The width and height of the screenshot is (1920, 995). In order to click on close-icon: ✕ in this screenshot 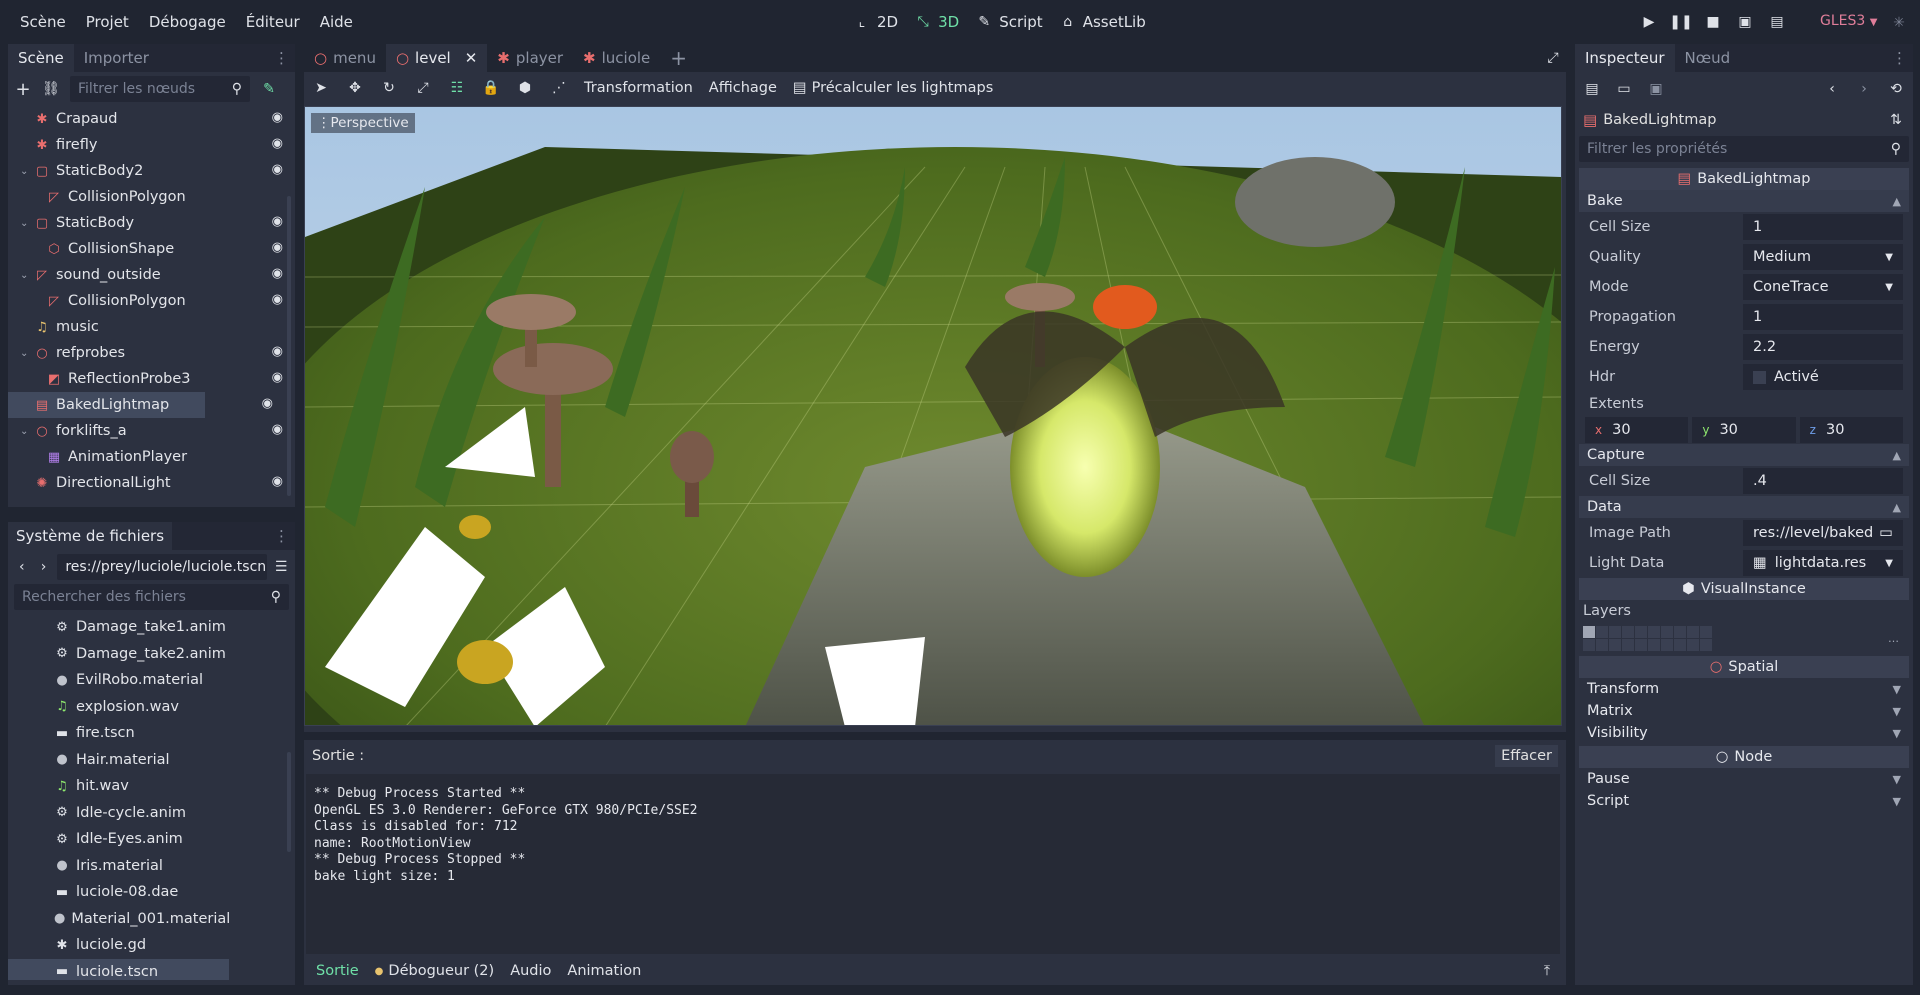, I will do `click(471, 58)`.